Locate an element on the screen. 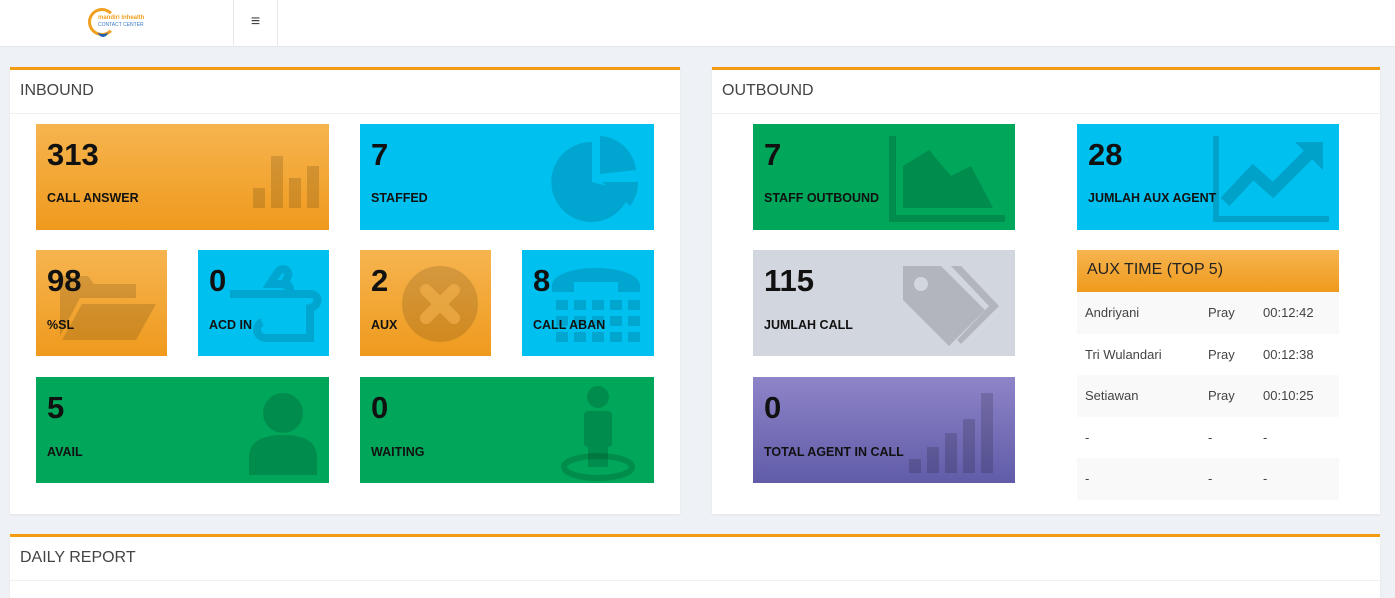  service-level-label: %SL is located at coordinates (61, 325).